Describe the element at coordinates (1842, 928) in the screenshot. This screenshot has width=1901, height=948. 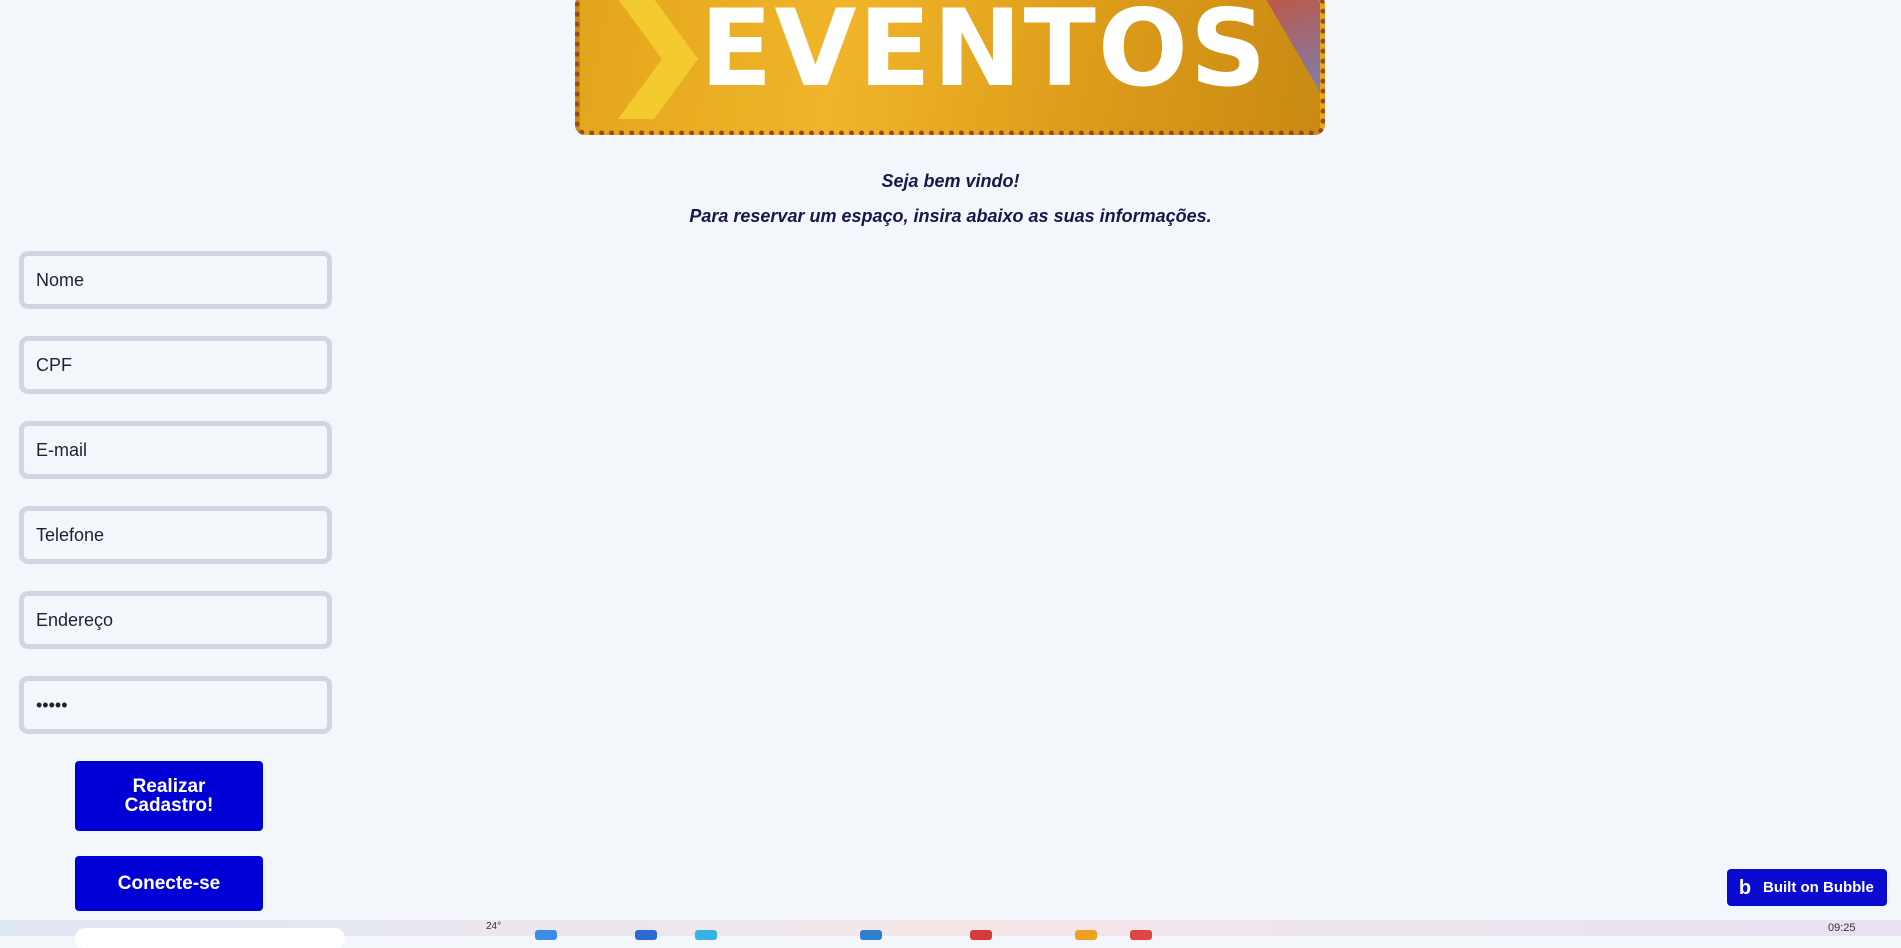
I see `taskbar-clock: 09:25` at that location.